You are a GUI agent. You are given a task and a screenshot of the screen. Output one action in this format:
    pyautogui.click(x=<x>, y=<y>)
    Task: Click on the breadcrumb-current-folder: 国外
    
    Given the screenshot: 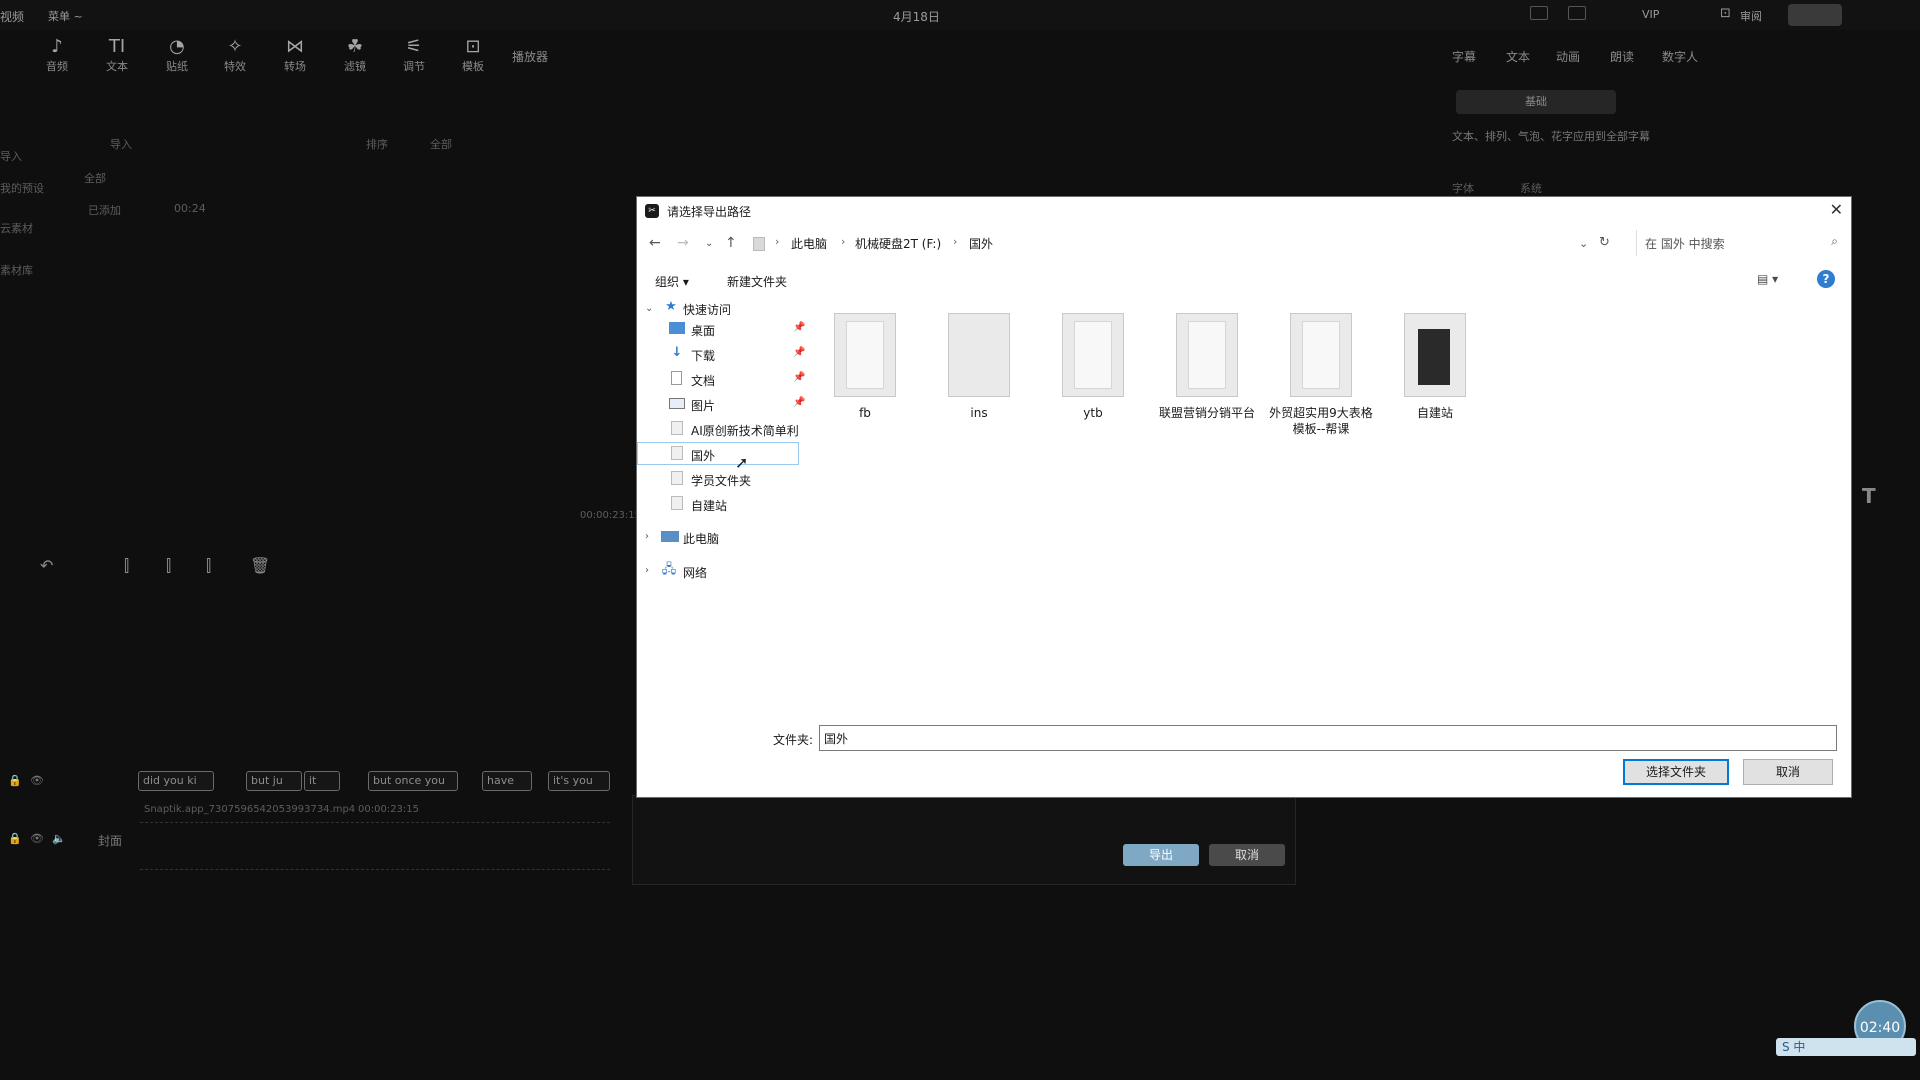 What is the action you would take?
    pyautogui.click(x=981, y=243)
    